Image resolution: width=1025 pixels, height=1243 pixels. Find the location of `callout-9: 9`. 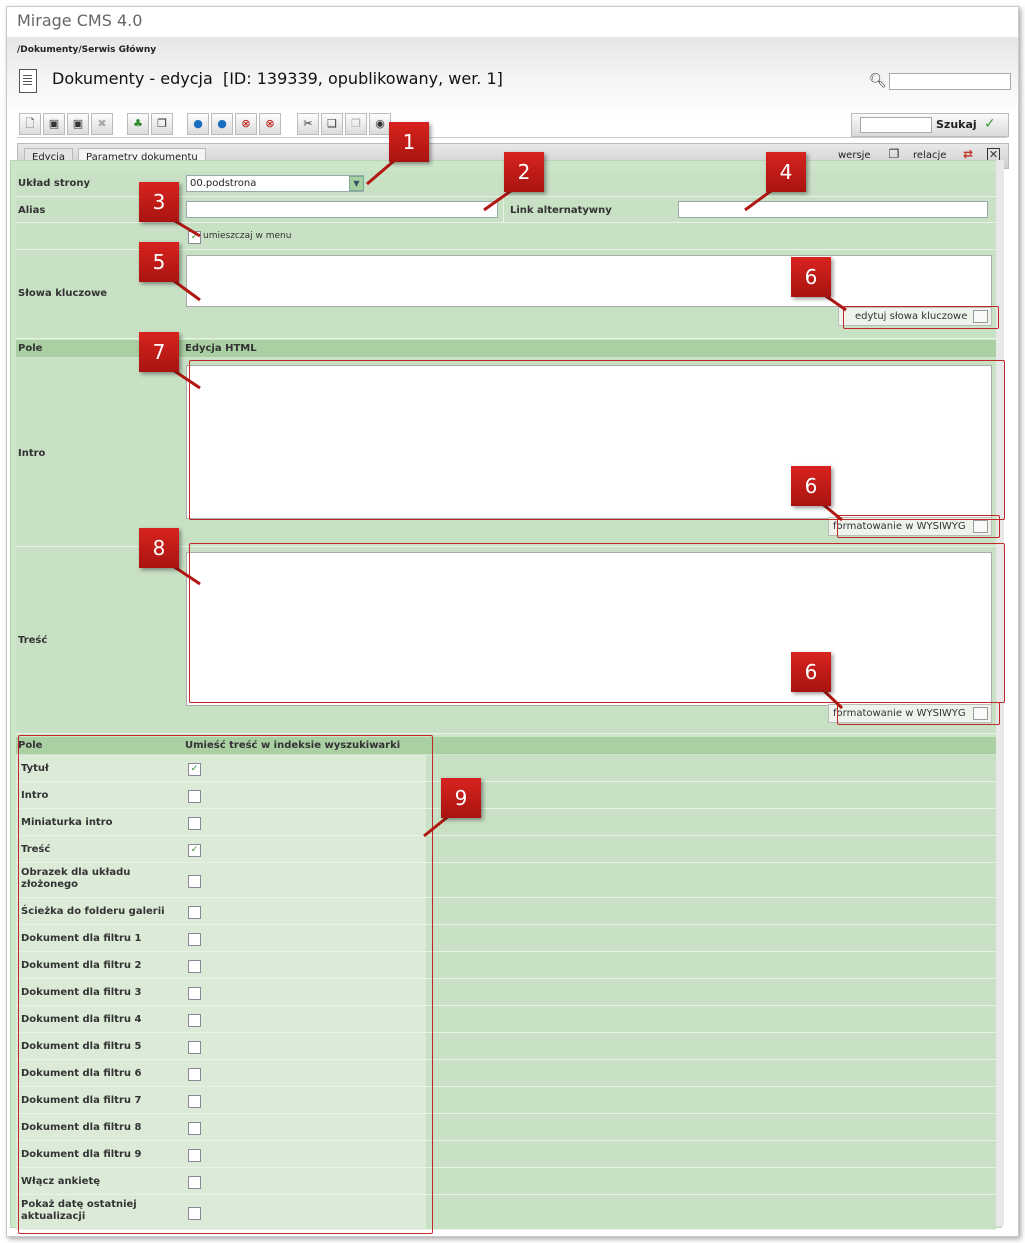

callout-9: 9 is located at coordinates (461, 798).